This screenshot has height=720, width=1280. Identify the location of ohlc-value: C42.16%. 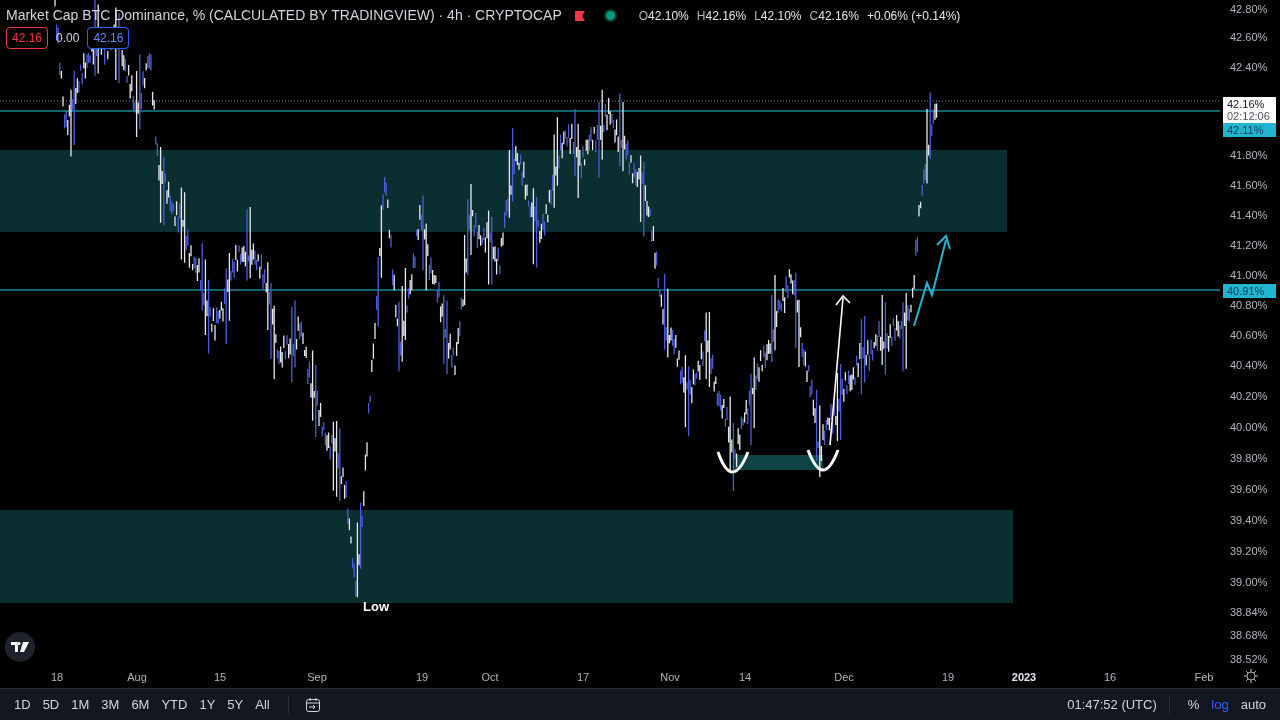
(834, 16).